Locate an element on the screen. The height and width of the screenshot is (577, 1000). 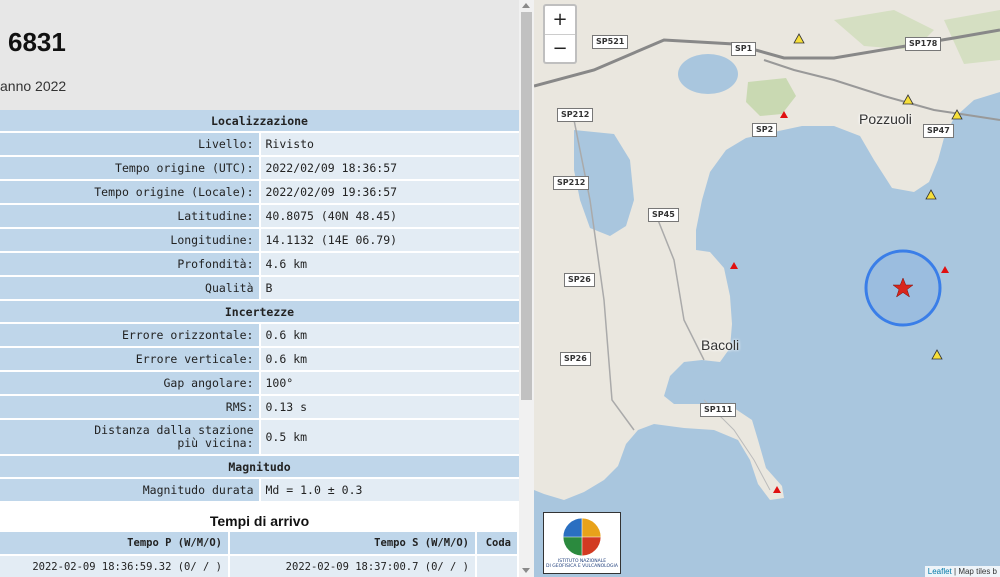
row-gap-angolare: Gap angolare: 100° is located at coordinates (259, 383).